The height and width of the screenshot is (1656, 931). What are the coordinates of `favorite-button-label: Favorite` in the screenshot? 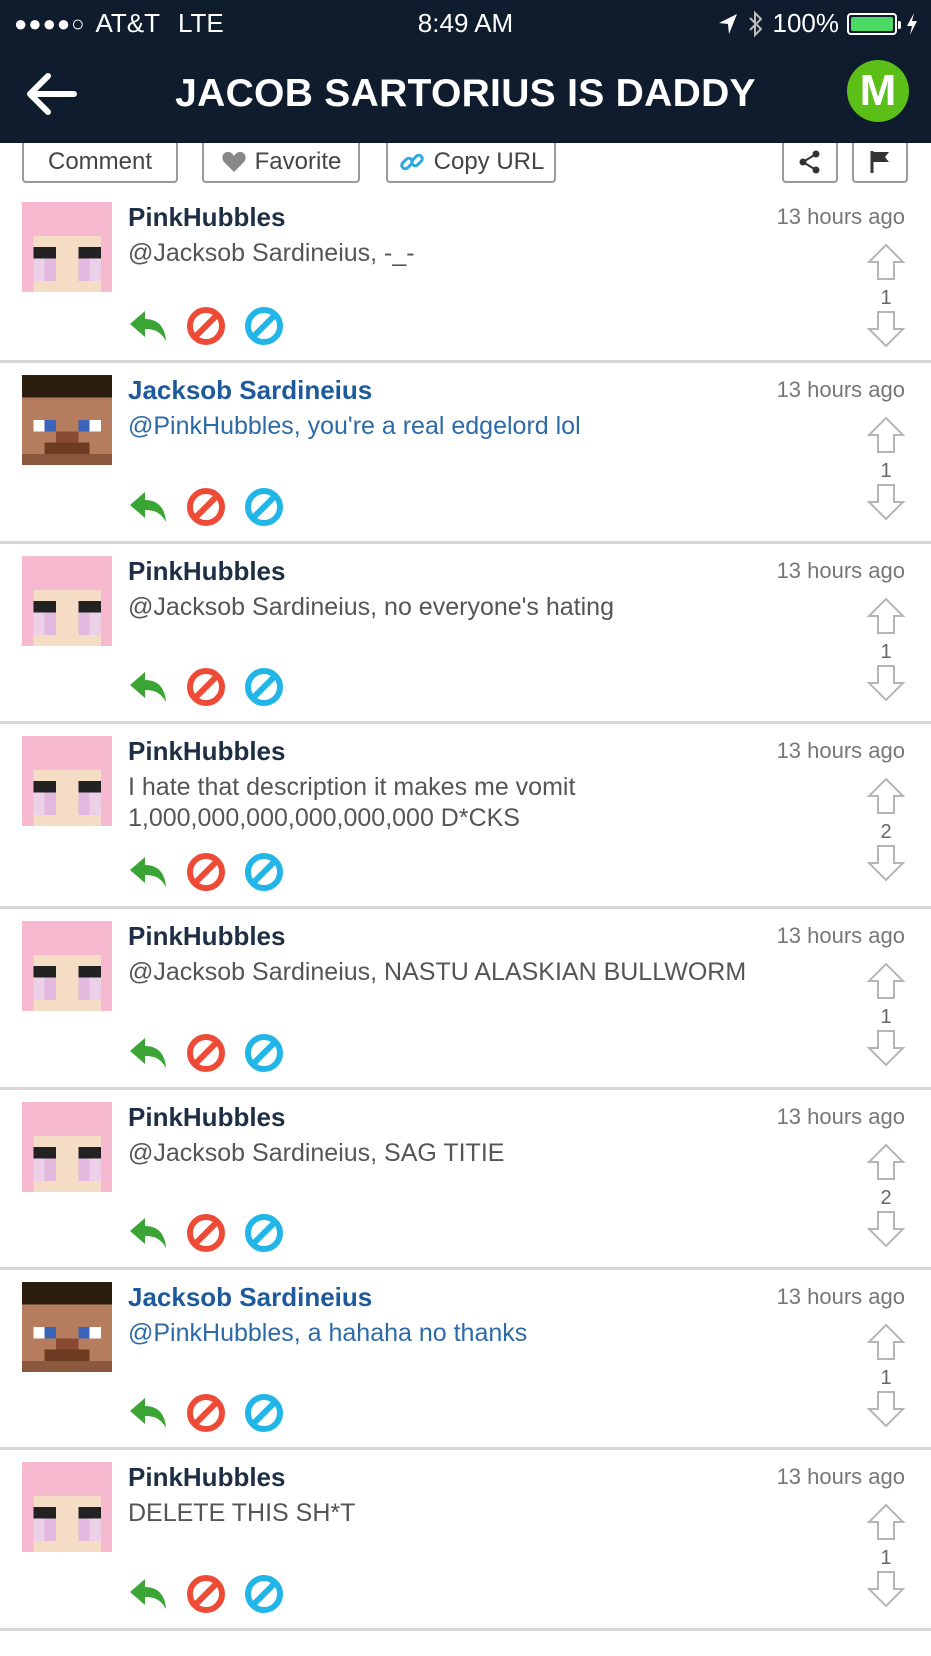 It's located at (298, 161).